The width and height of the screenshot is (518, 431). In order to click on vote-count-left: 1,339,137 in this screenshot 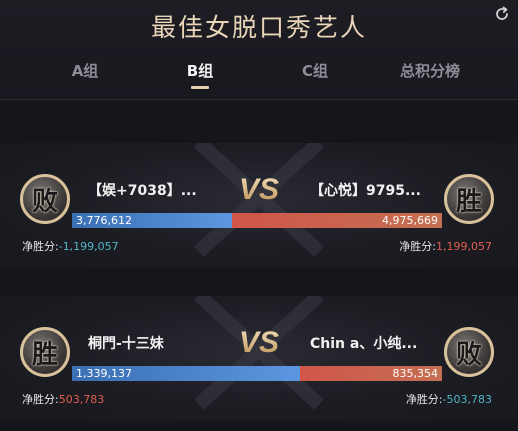, I will do `click(104, 373)`.